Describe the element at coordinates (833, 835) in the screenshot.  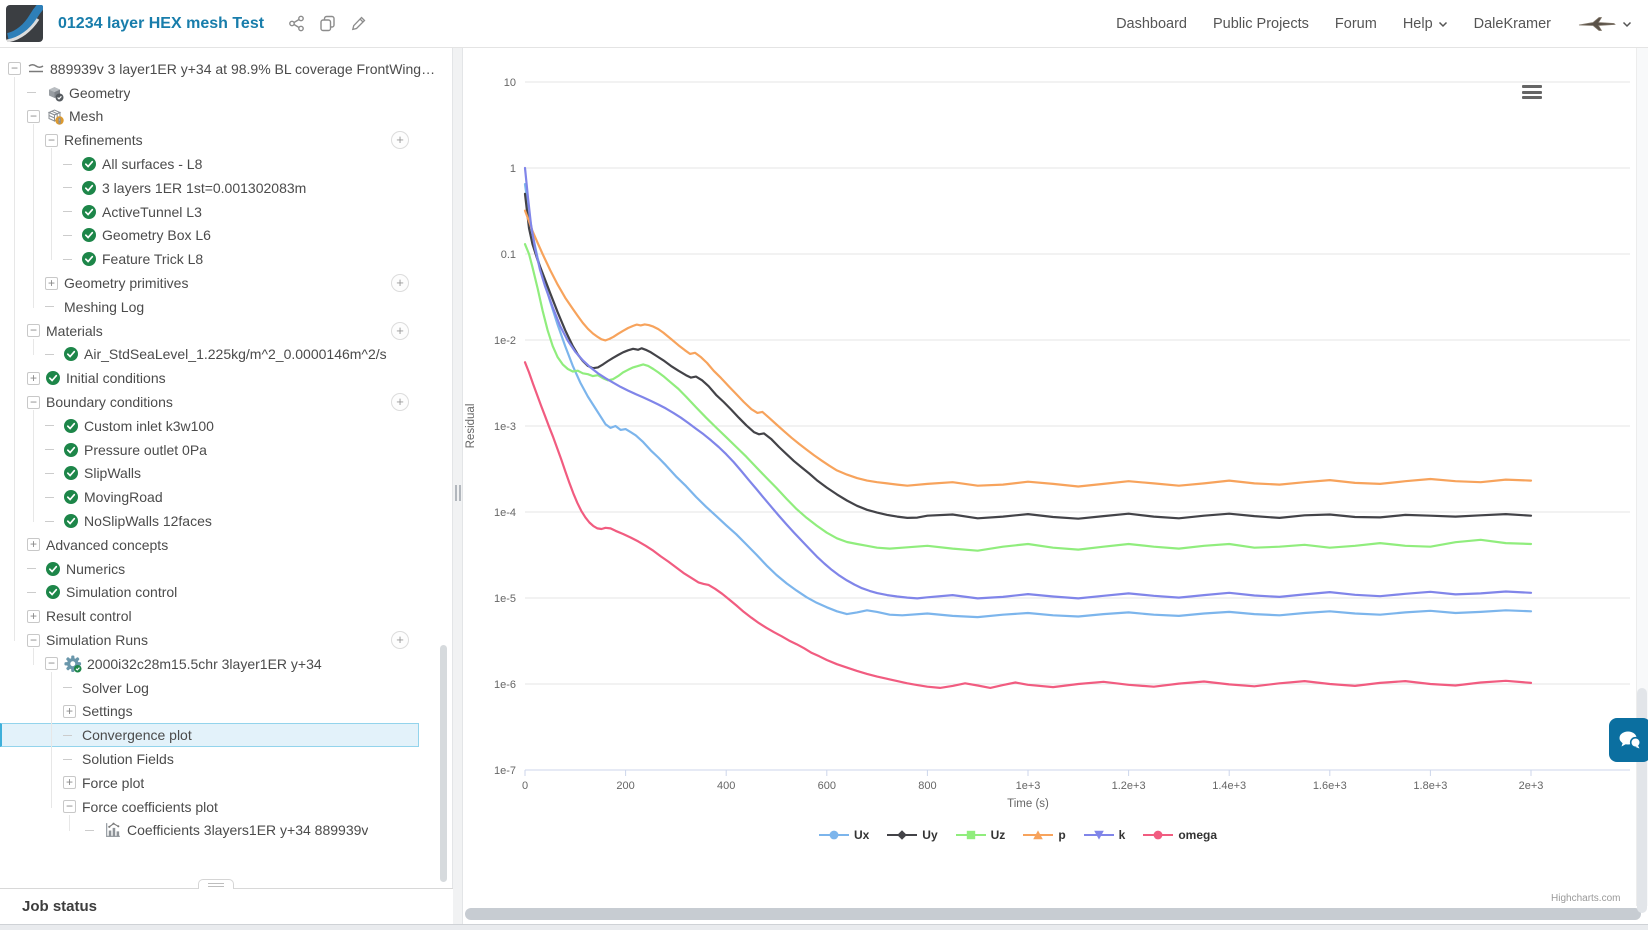
I see `legend-marker-circle-icon` at that location.